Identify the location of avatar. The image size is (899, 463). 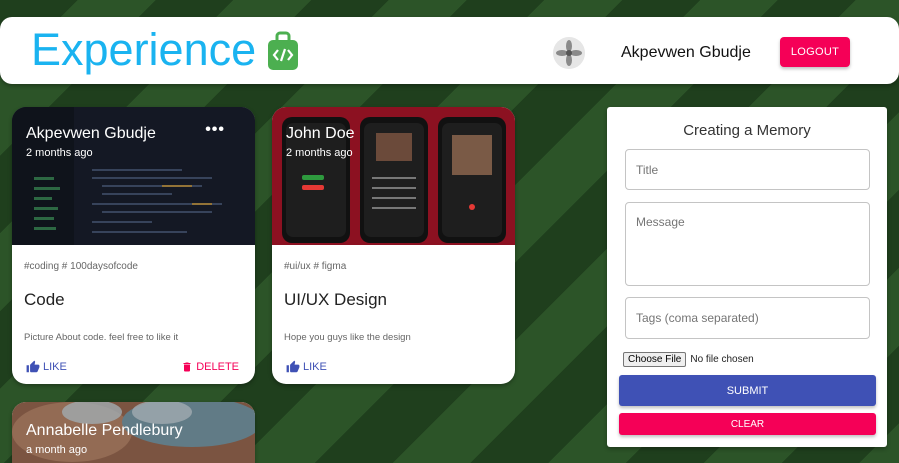
(569, 53).